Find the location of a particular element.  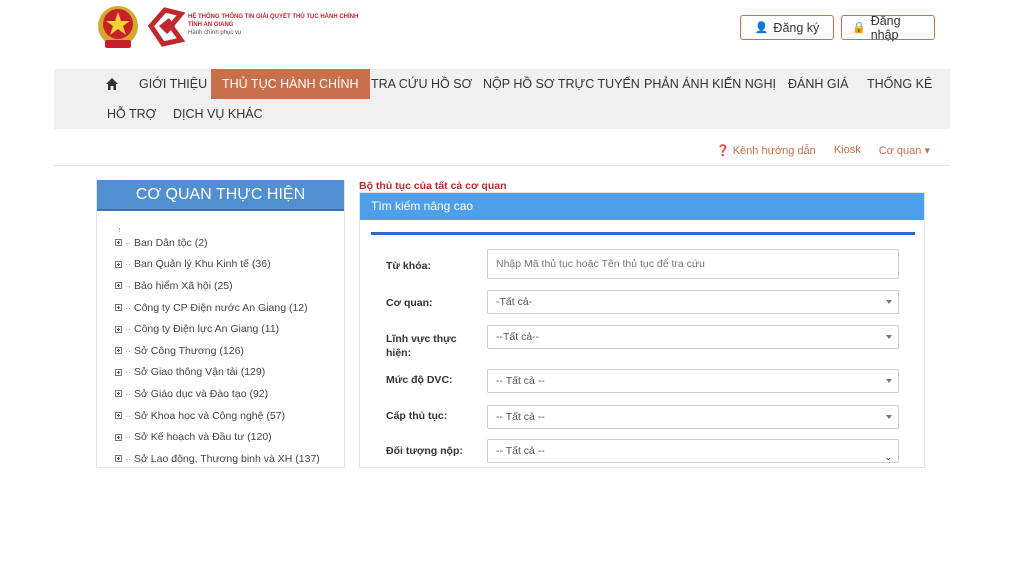

tree-item-label: Sở Kế hoạch và Đầu tư (120) is located at coordinates (203, 437).